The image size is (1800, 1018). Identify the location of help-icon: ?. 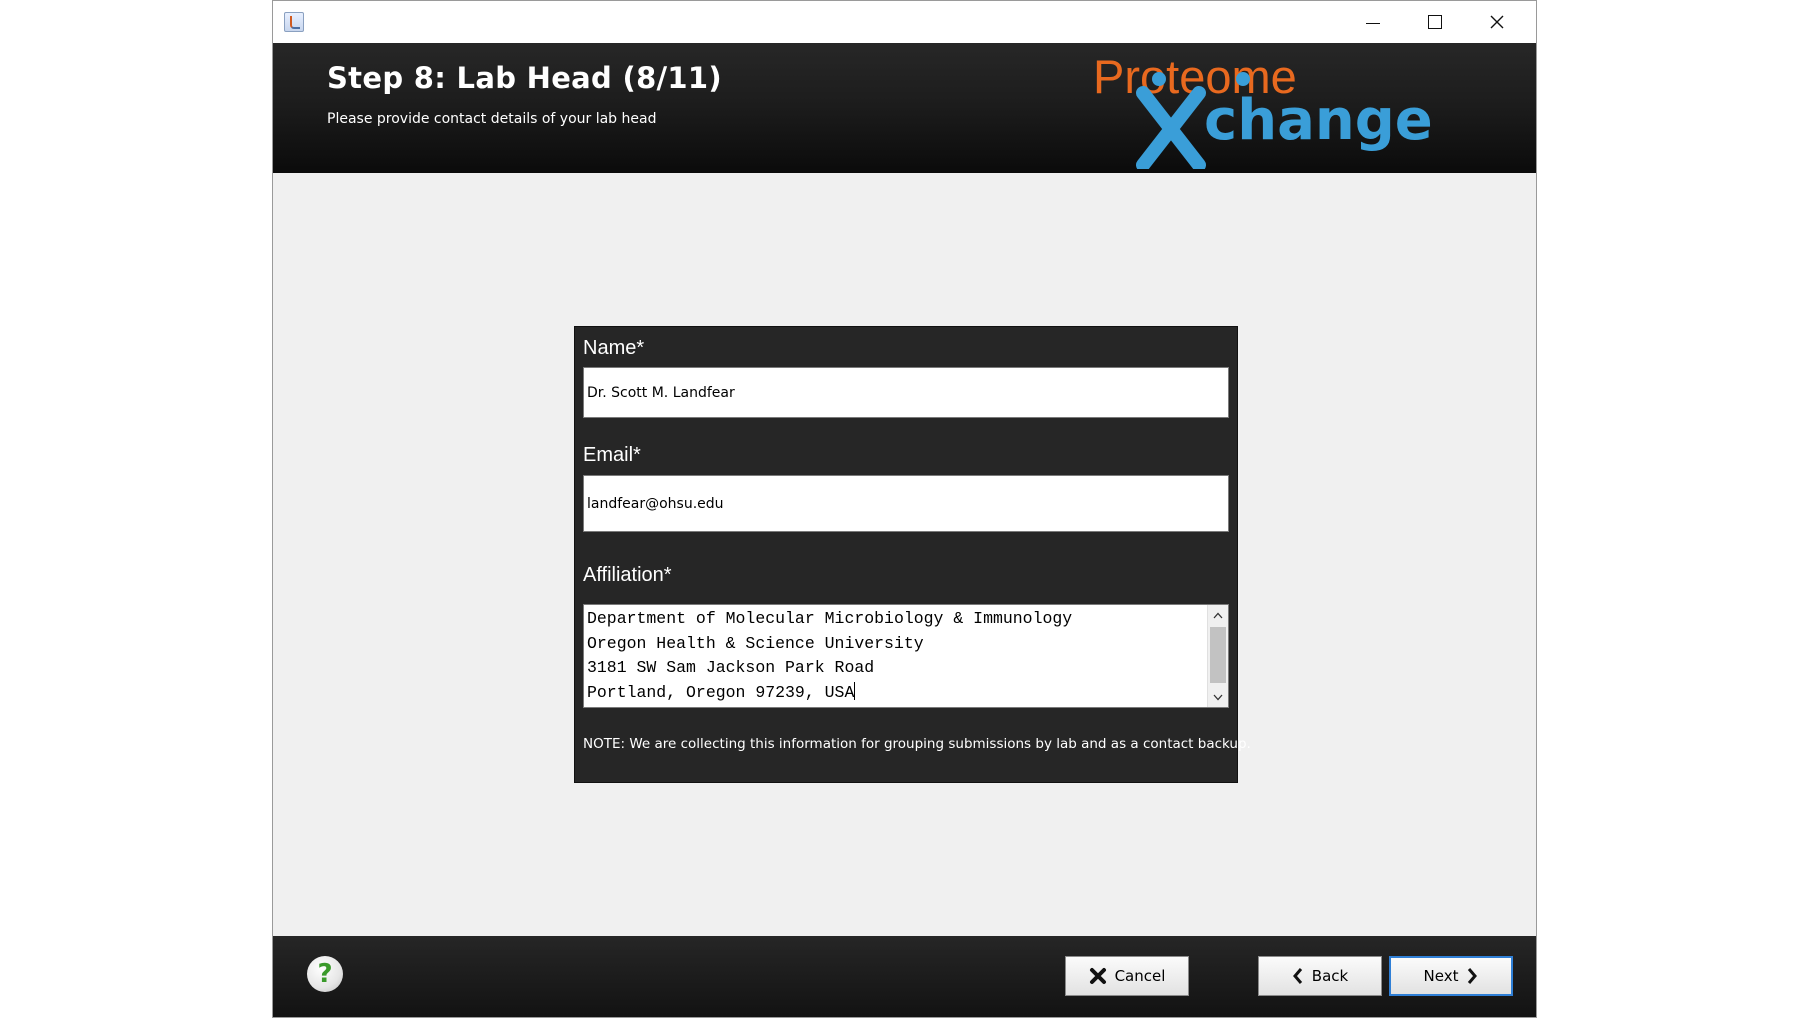
(325, 974).